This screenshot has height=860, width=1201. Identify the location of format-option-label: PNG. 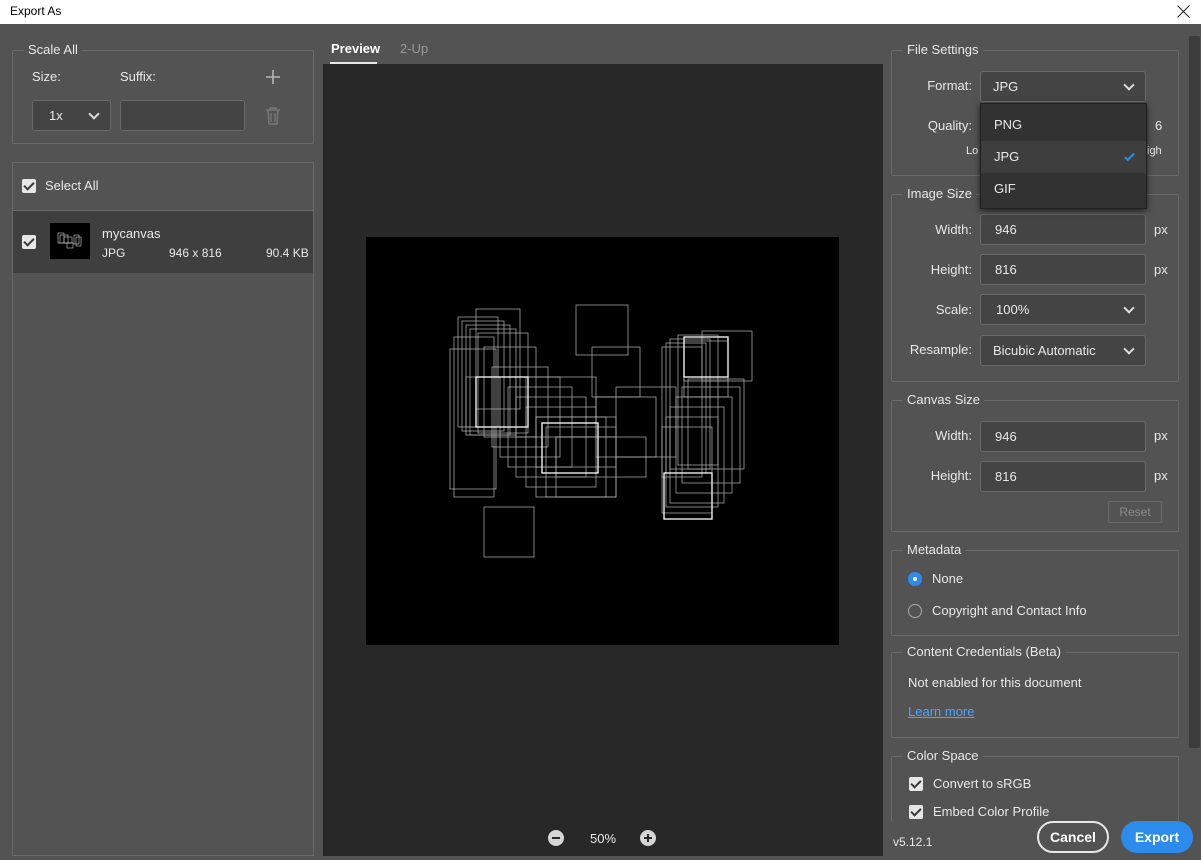
(1008, 124).